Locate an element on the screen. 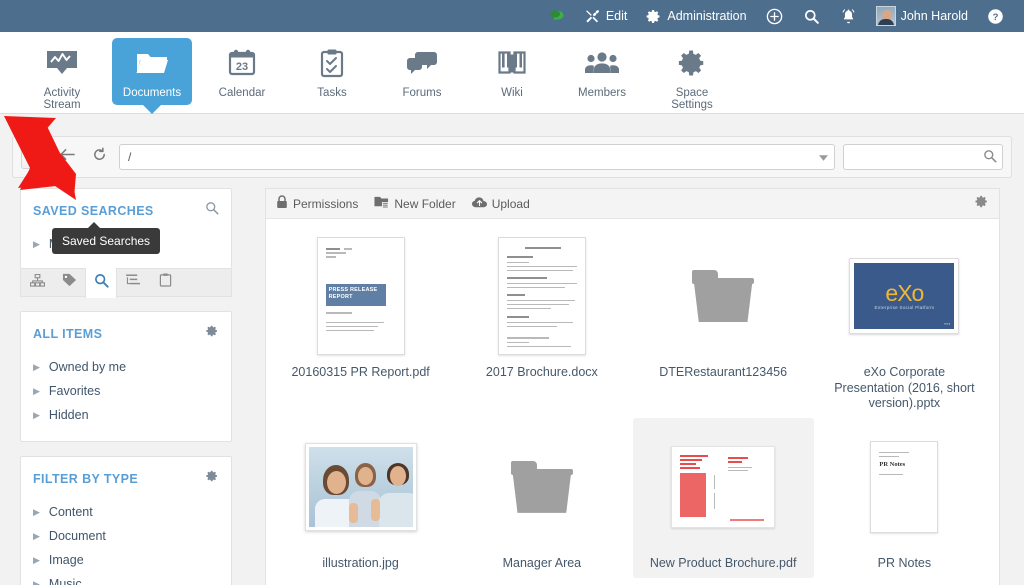 This screenshot has width=1024, height=585. all-items-item-owned-by-me: ▶ Owned by me is located at coordinates (126, 367).